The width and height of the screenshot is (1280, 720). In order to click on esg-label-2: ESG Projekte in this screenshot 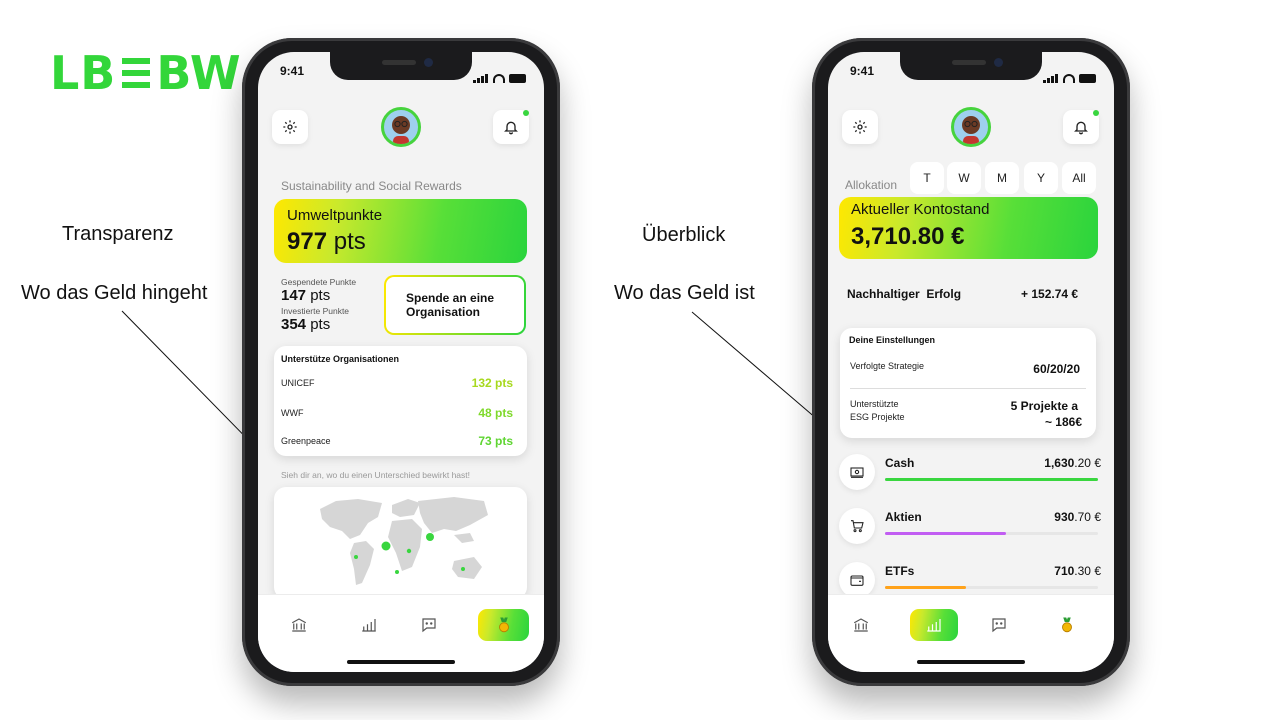, I will do `click(877, 417)`.